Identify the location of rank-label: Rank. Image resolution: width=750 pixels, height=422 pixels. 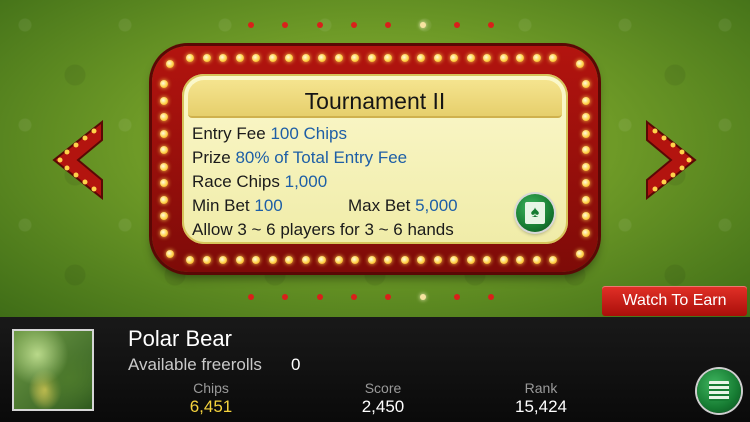
(541, 388).